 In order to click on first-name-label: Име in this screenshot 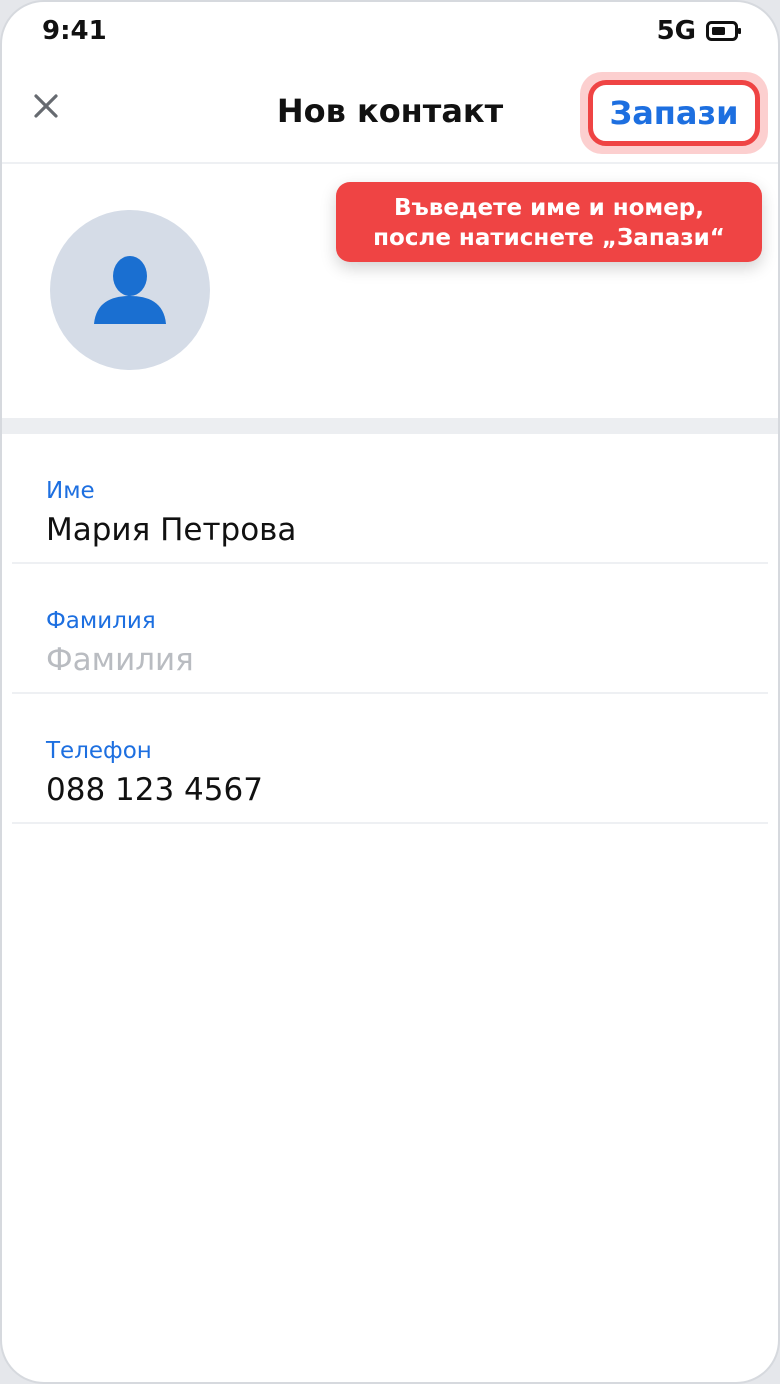, I will do `click(70, 491)`.